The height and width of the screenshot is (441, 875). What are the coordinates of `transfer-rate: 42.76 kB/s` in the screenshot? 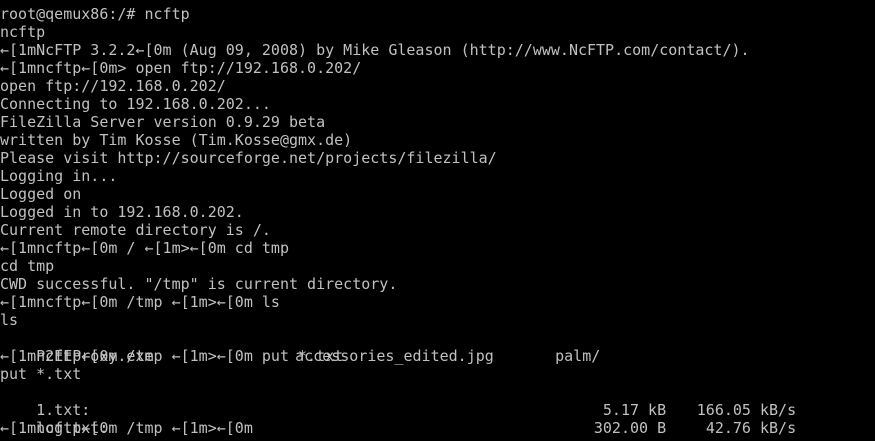 It's located at (751, 428).